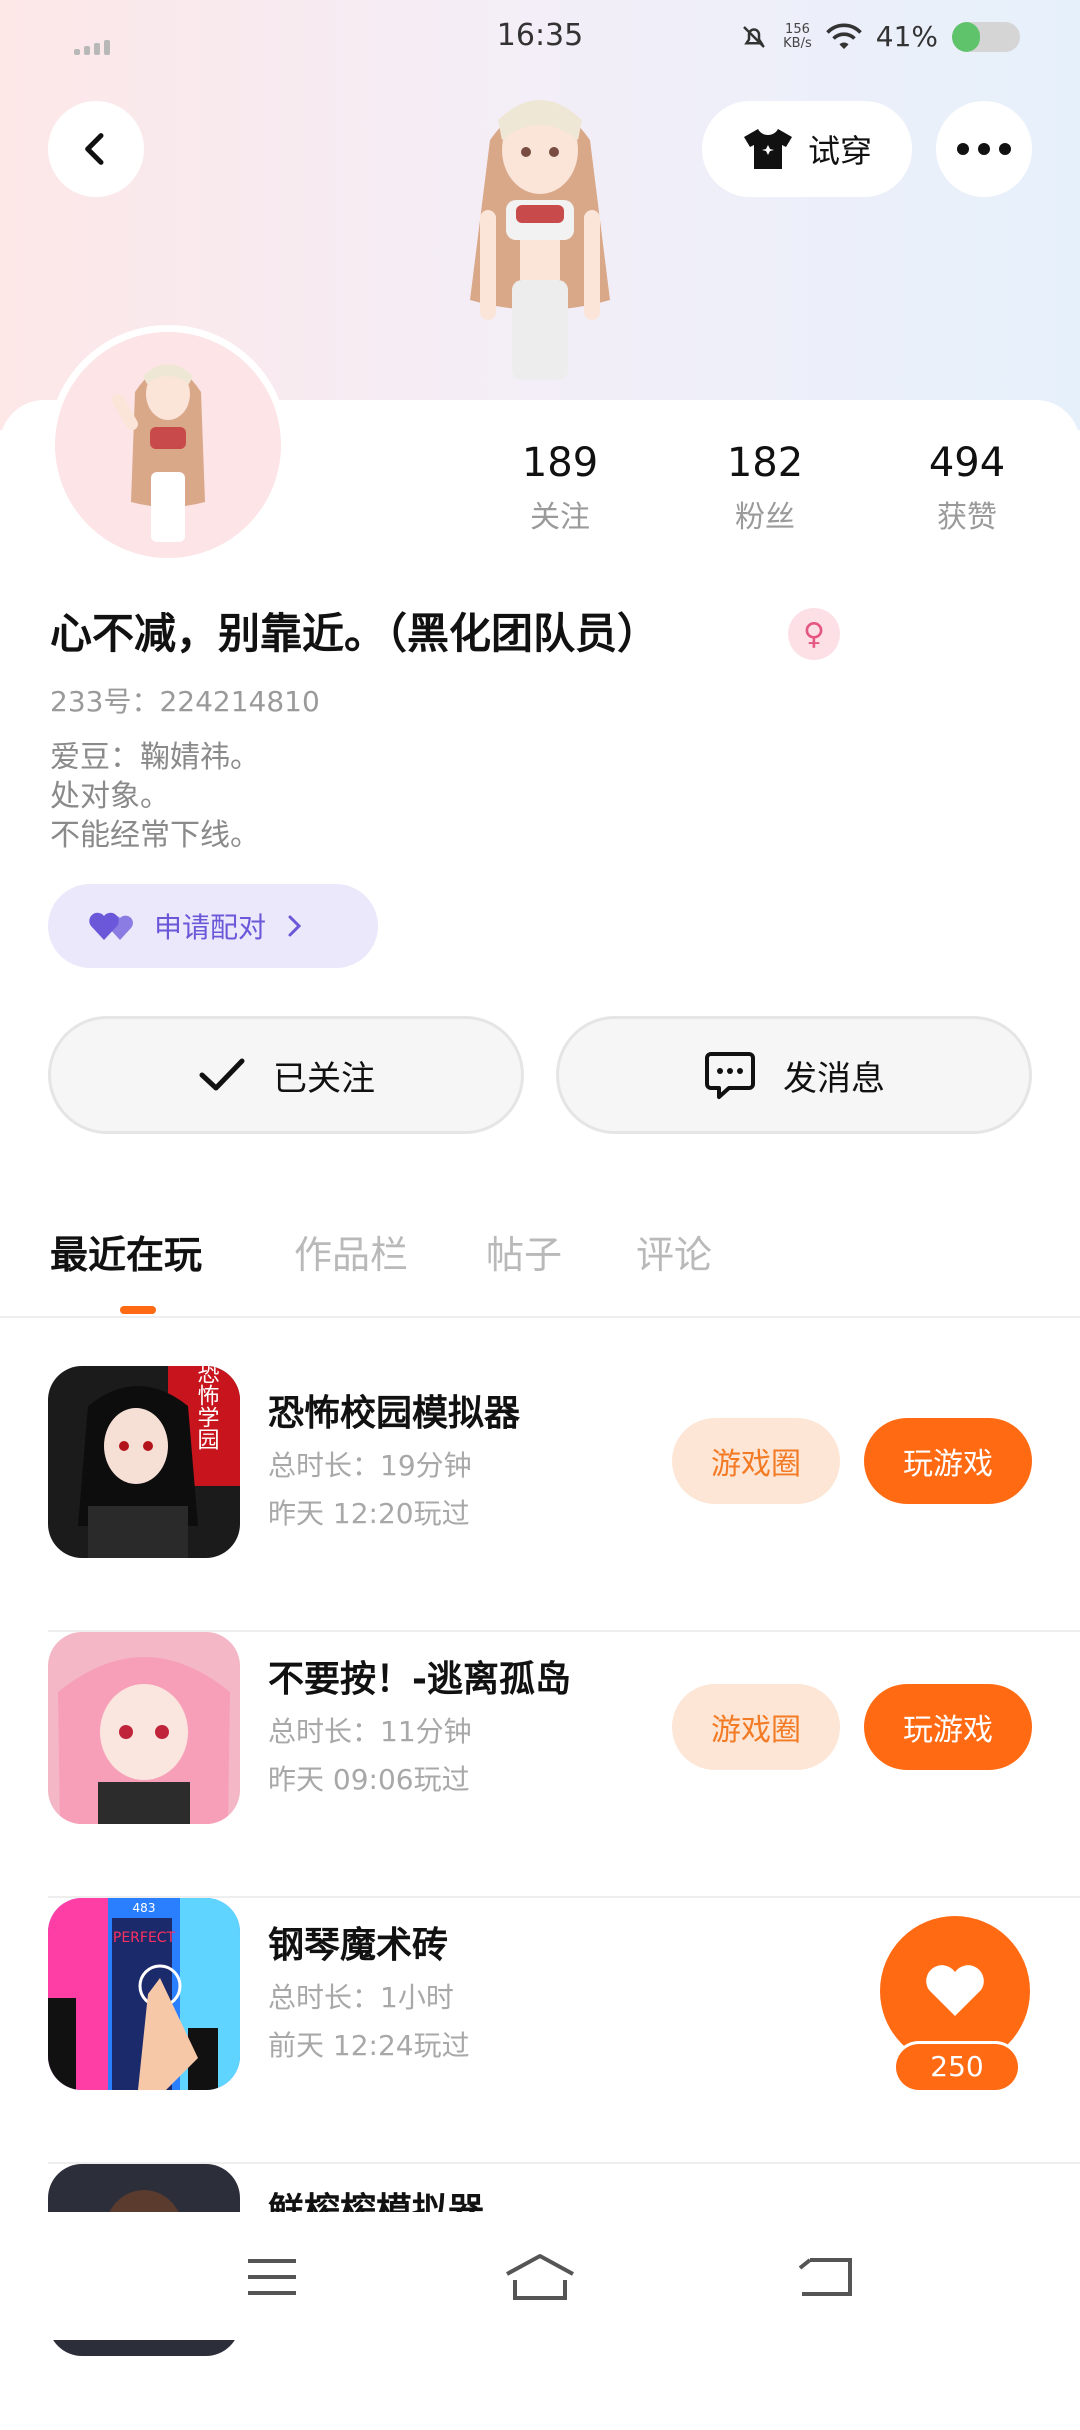 This screenshot has height=2430, width=1080. Describe the element at coordinates (986, 36) in the screenshot. I see `battery-icon` at that location.